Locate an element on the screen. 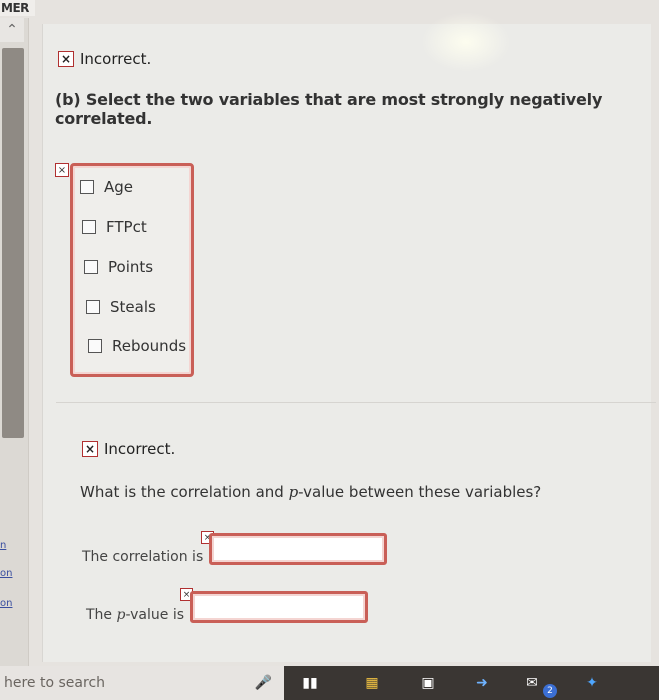 Image resolution: width=659 pixels, height=700 pixels. choice-label: Rebounds is located at coordinates (149, 346).